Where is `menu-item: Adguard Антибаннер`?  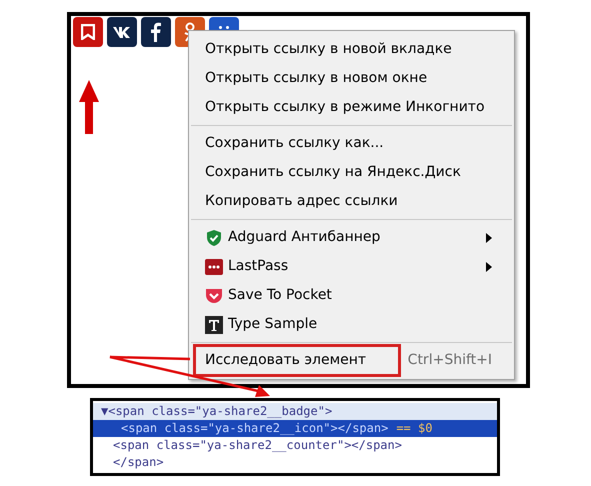
menu-item: Adguard Антибаннер is located at coordinates (351, 237).